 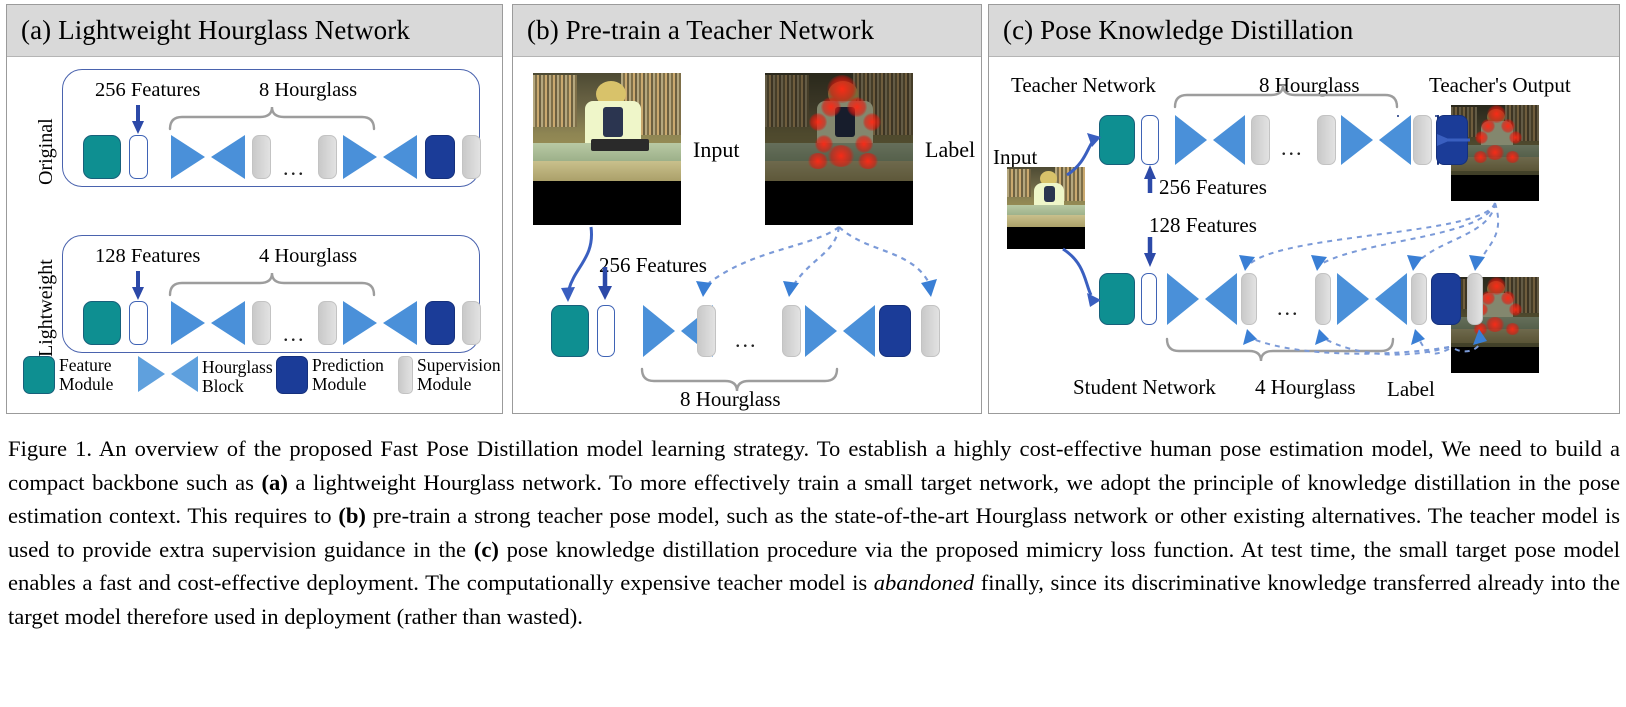 I want to click on legend-item-supervision-module: Supervision Module, so click(x=449, y=375).